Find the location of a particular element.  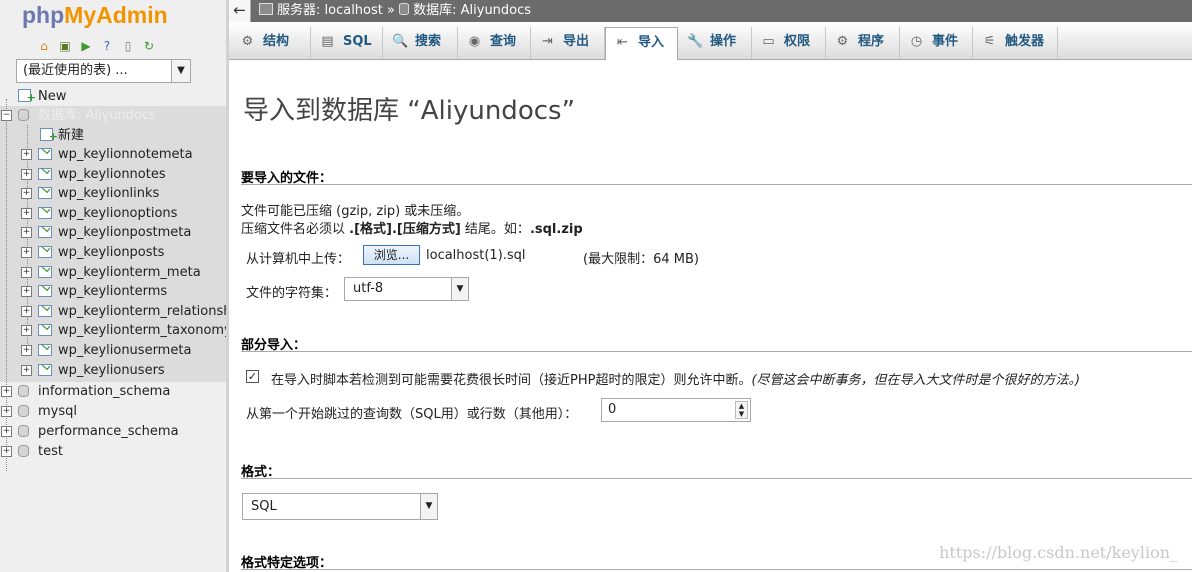

tab-label: 查询 is located at coordinates (503, 41).